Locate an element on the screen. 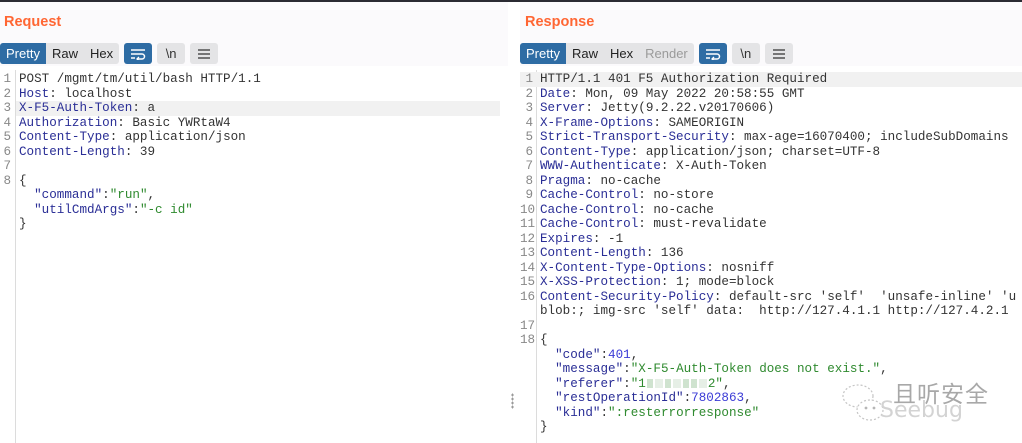 The image size is (1022, 443). response-tab-pretty: Pretty is located at coordinates (543, 53).